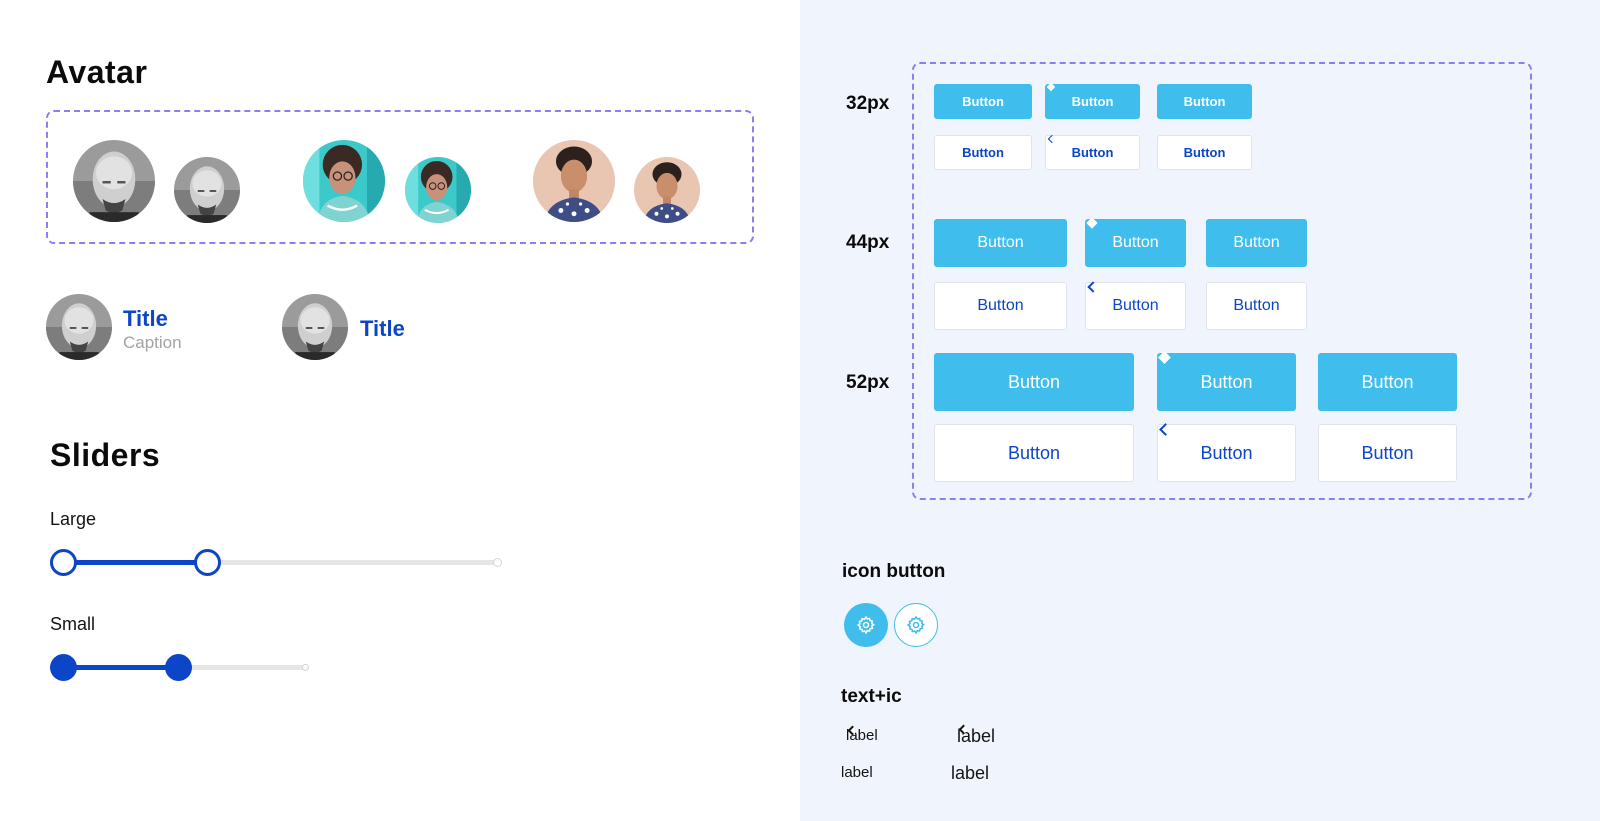 The width and height of the screenshot is (1600, 821). I want to click on icon-button-outline, so click(916, 625).